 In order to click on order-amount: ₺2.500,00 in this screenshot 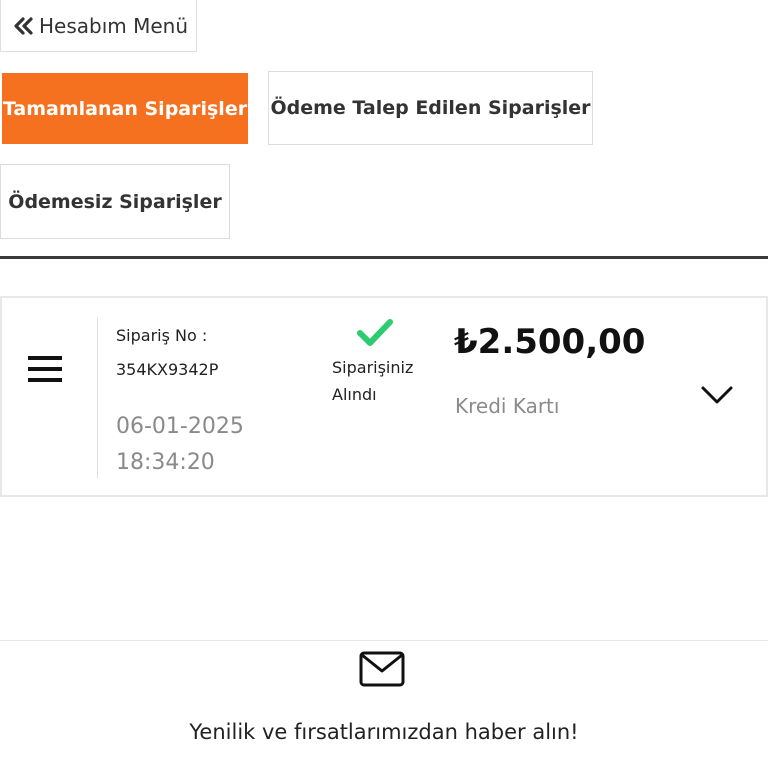, I will do `click(550, 342)`.